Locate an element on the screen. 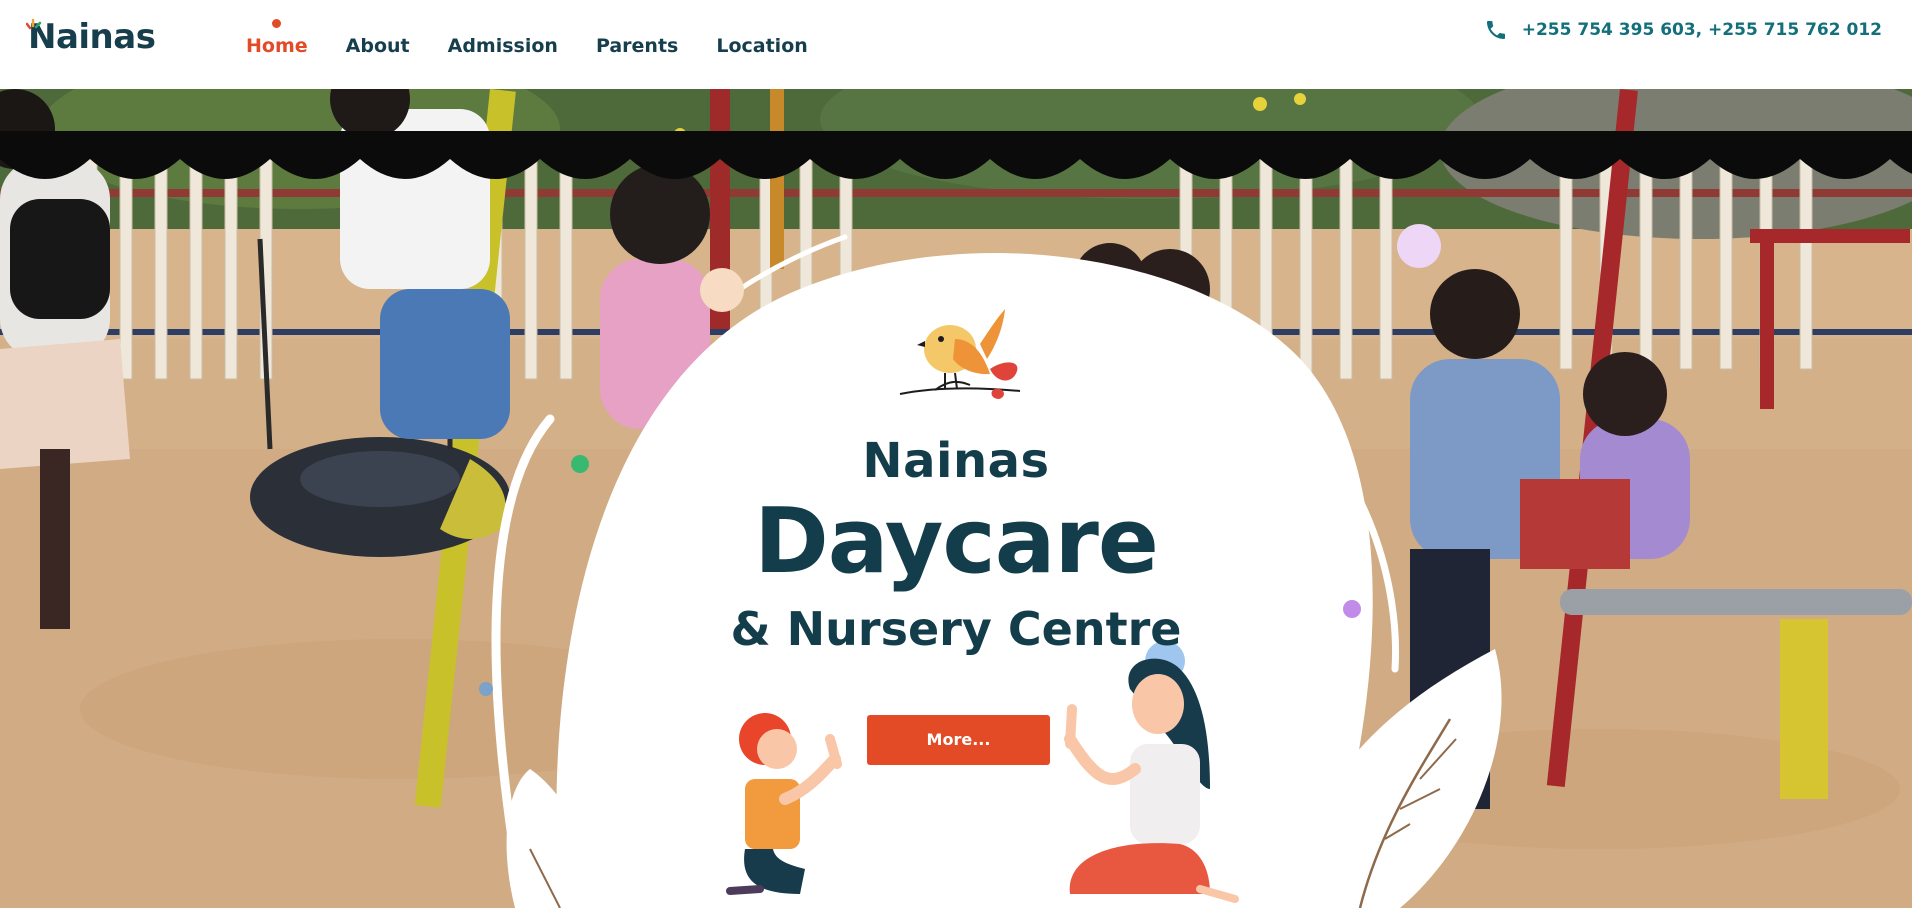 The width and height of the screenshot is (1912, 908). woman-illustration is located at coordinates (1151, 780).